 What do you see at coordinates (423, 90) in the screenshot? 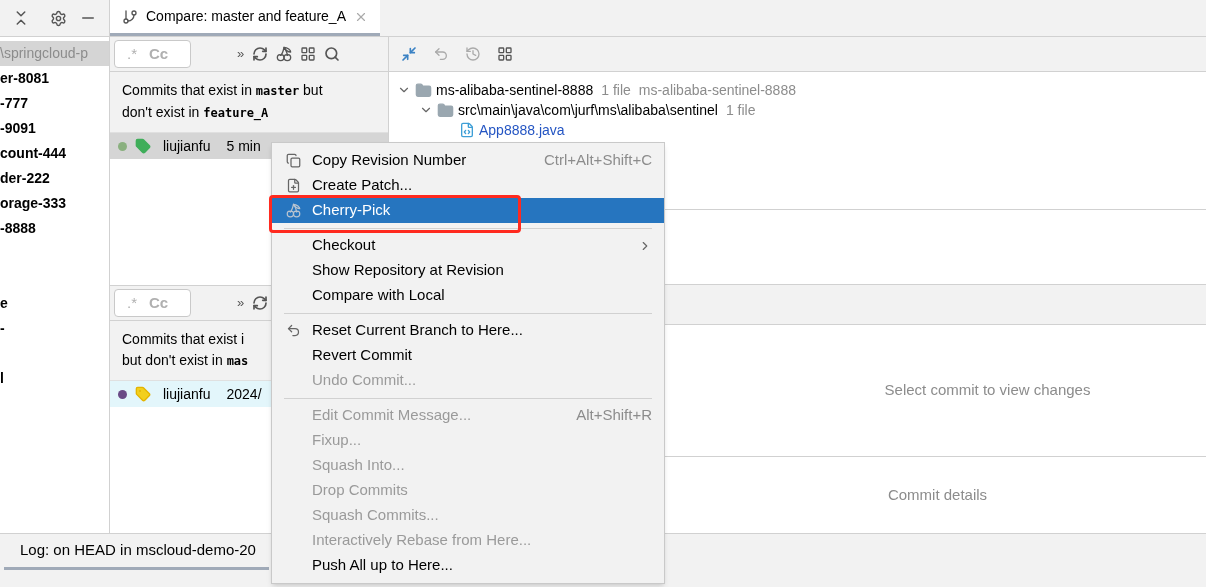
I see `module-folder-icon` at bounding box center [423, 90].